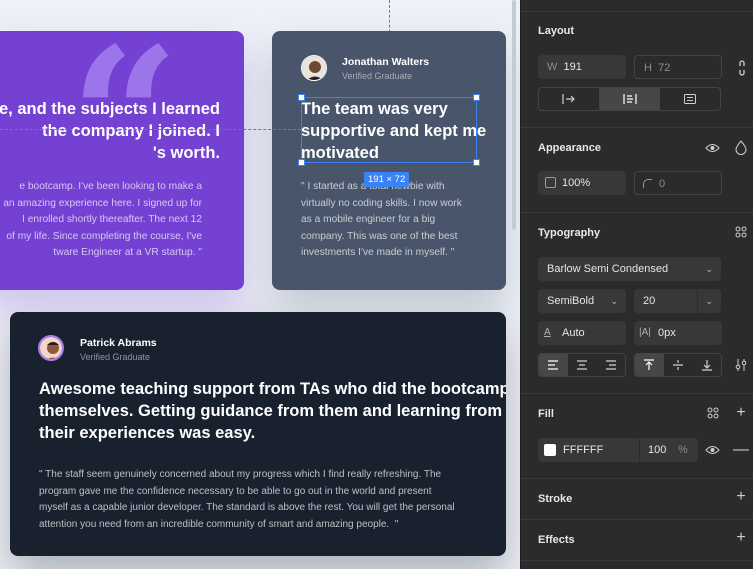  Describe the element at coordinates (556, 31) in the screenshot. I see `section-title: Layout` at that location.